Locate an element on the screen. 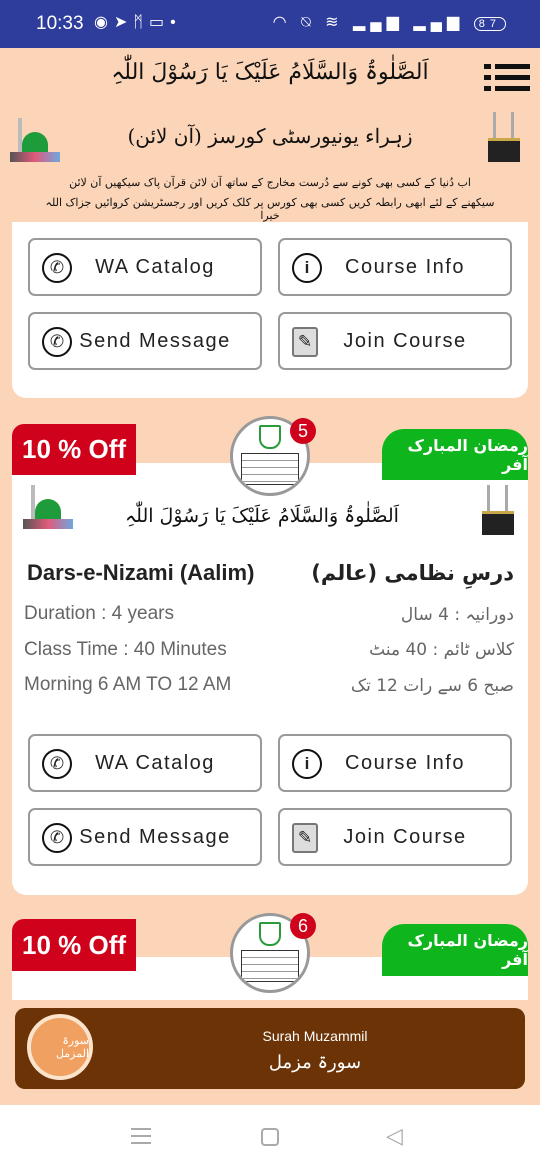 This screenshot has height=1170, width=540. menu-icon is located at coordinates (507, 78).